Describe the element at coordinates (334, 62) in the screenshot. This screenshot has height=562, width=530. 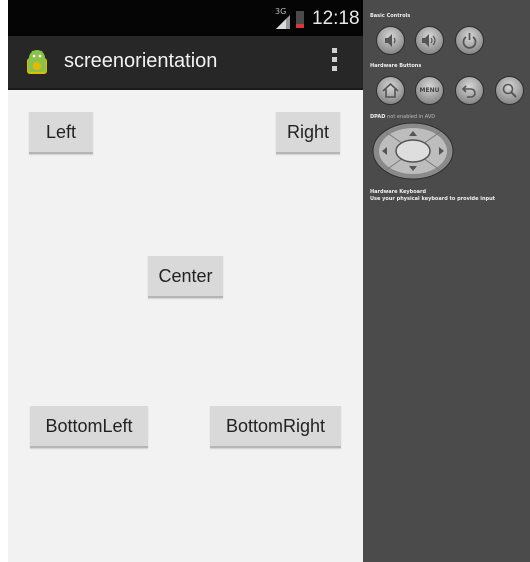
I see `overflow-menu-icon` at that location.